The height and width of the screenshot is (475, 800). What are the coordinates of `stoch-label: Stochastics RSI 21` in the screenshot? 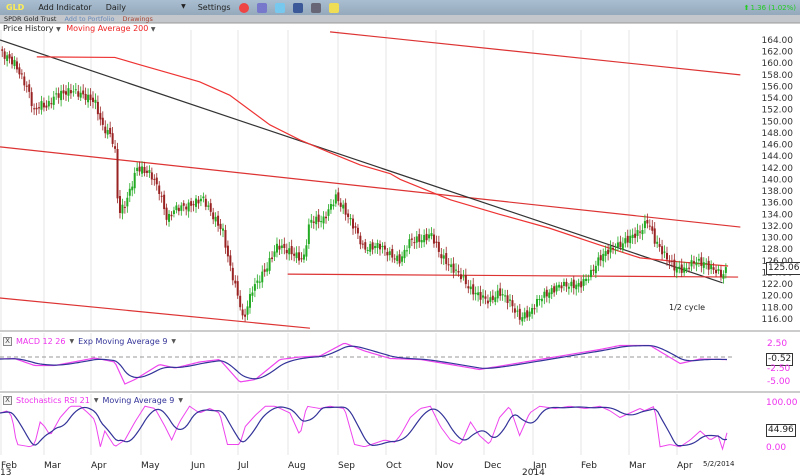 It's located at (53, 400).